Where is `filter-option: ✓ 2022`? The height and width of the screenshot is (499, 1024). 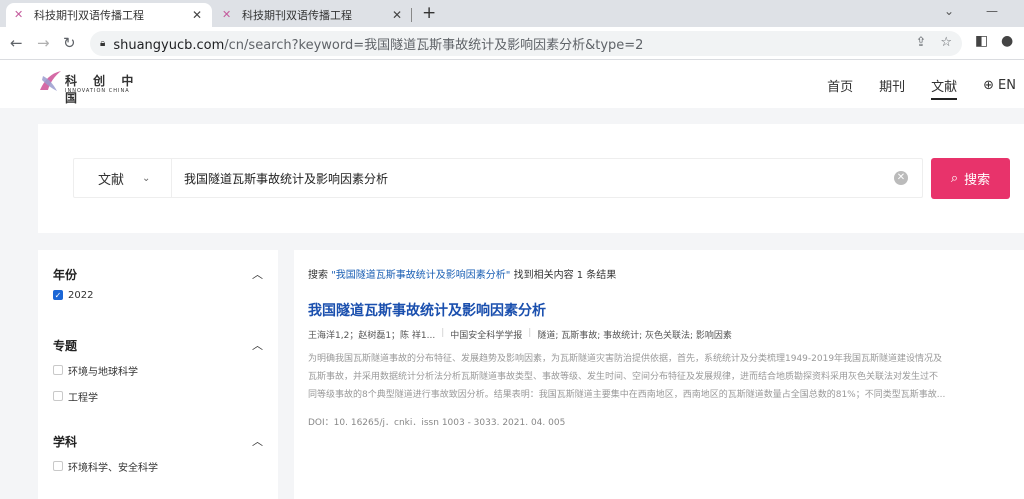 filter-option: ✓ 2022 is located at coordinates (158, 295).